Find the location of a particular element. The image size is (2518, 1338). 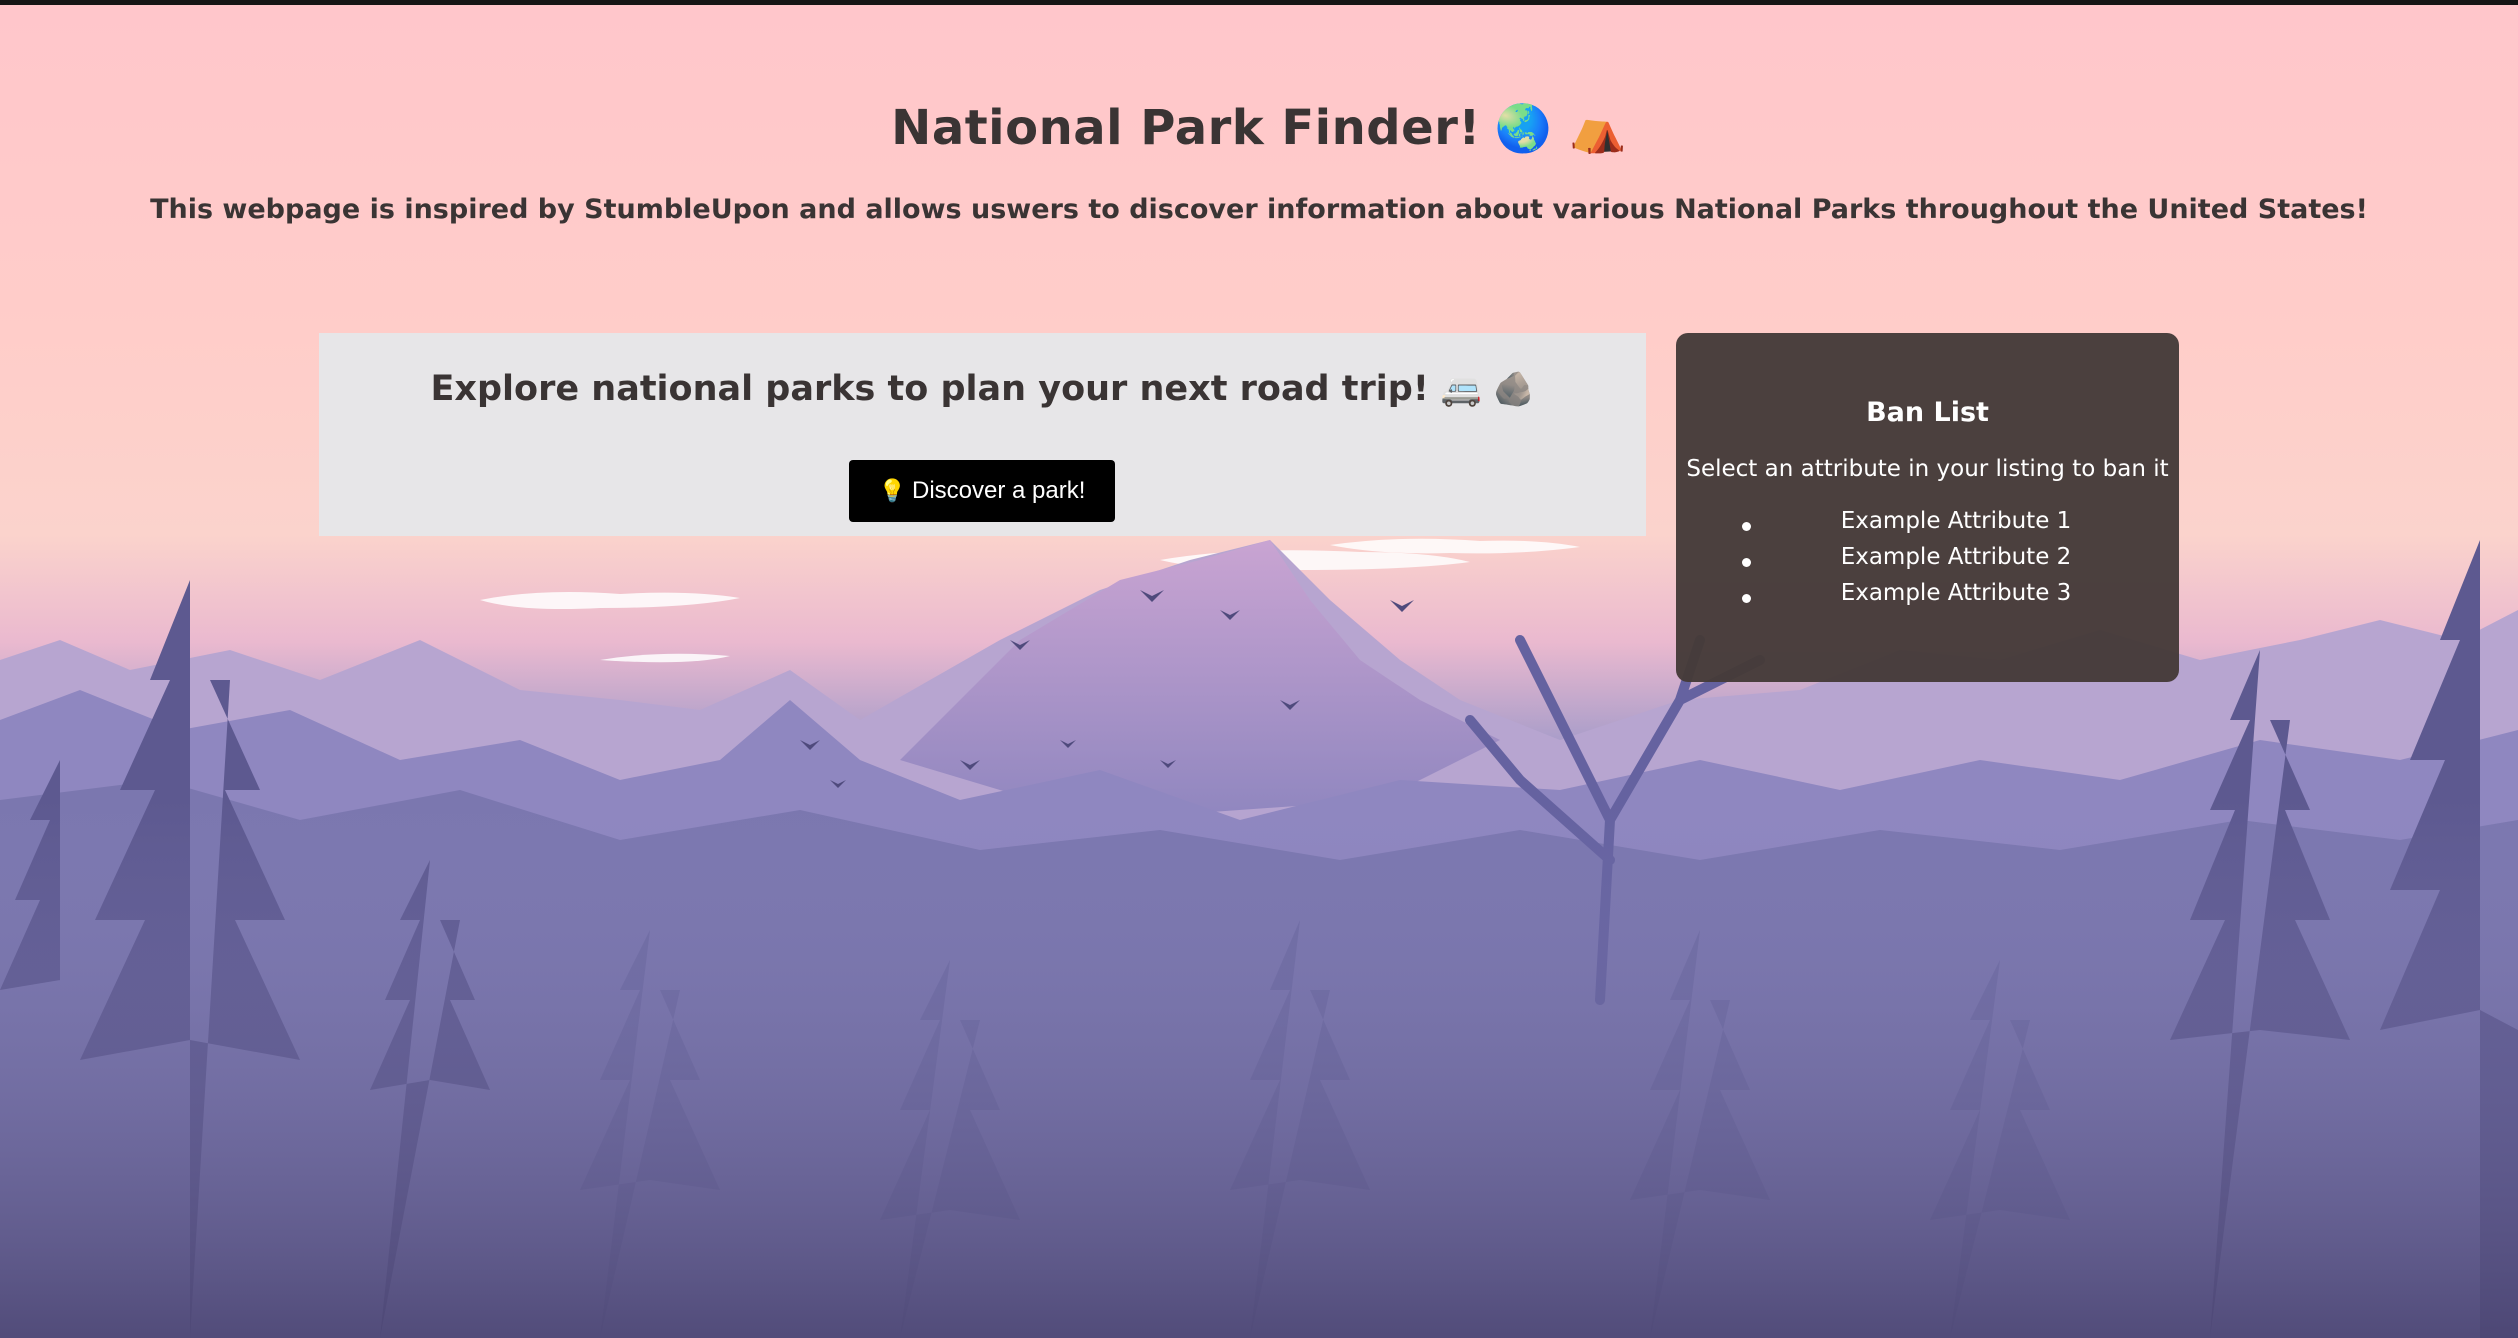

discover-button-label: Discover a park! is located at coordinates (999, 490).